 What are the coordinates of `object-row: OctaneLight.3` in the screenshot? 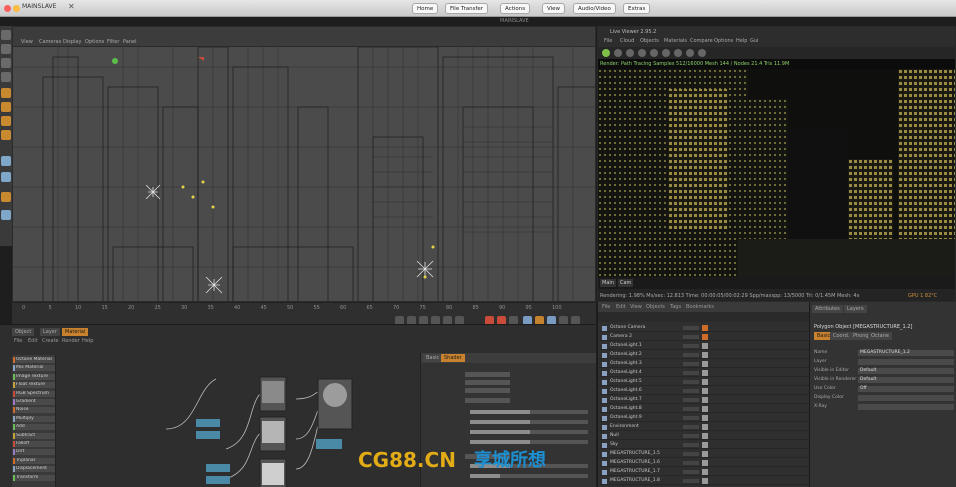 It's located at (703, 364).